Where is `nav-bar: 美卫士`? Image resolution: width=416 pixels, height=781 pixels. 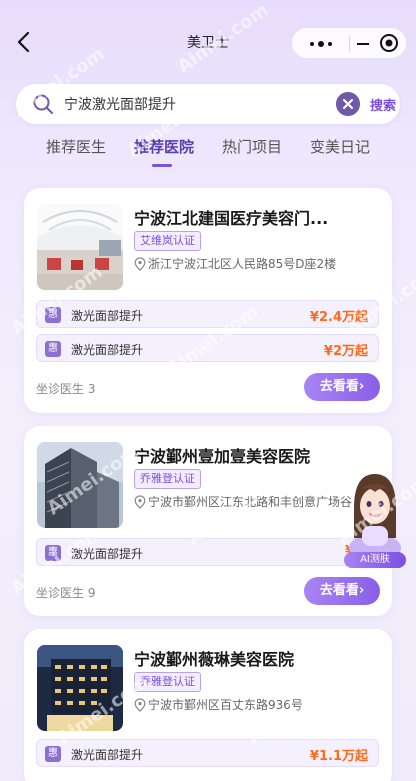 nav-bar: 美卫士 is located at coordinates (208, 42).